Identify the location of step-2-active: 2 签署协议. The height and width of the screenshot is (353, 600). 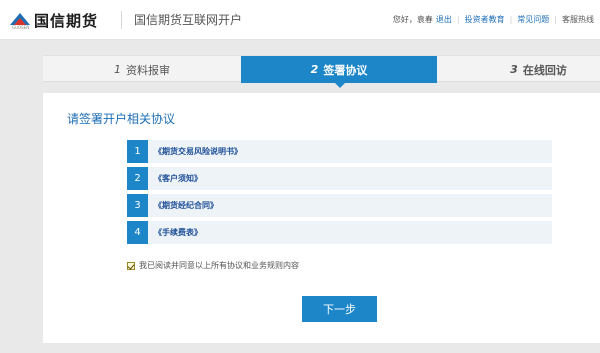
(339, 69).